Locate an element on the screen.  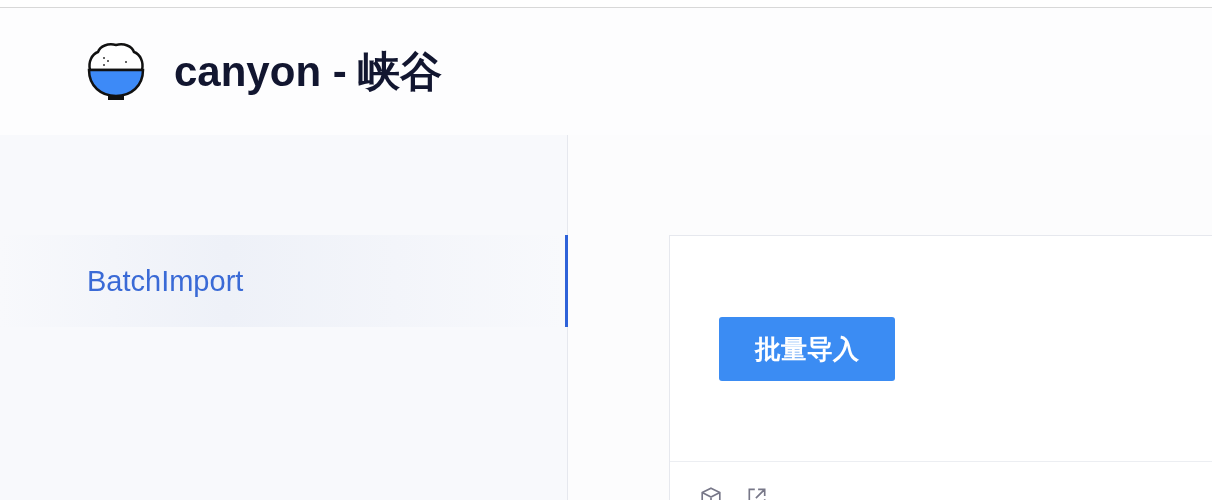
app-title: canyon - 峡谷 is located at coordinates (308, 71).